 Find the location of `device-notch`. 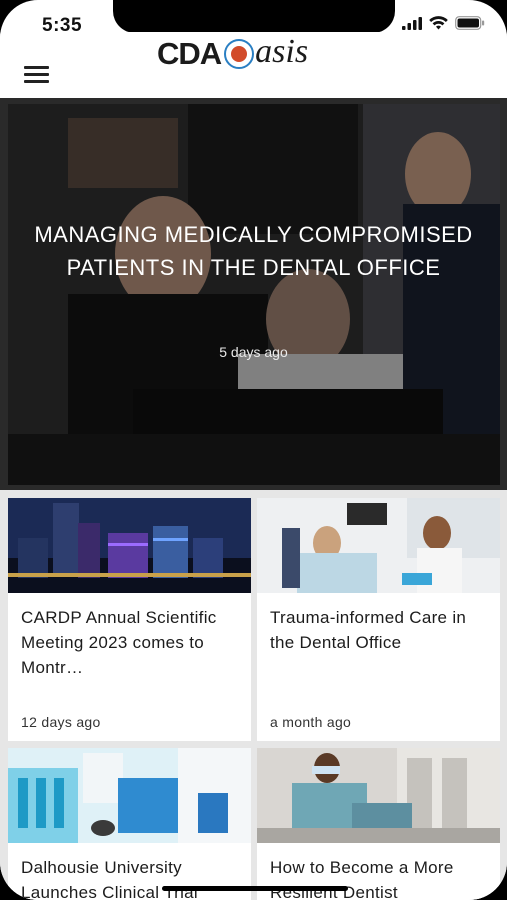

device-notch is located at coordinates (254, 16).